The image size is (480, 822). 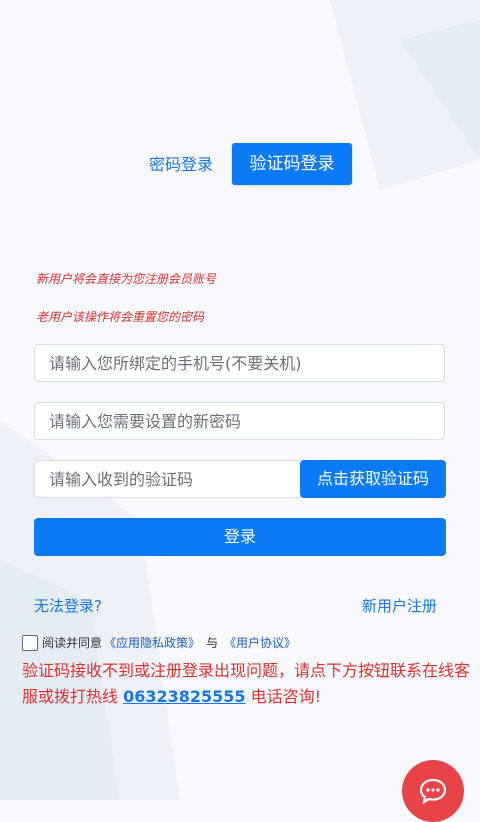 I want to click on privacy-policy-link: 《应用隐私政策》, so click(x=152, y=642).